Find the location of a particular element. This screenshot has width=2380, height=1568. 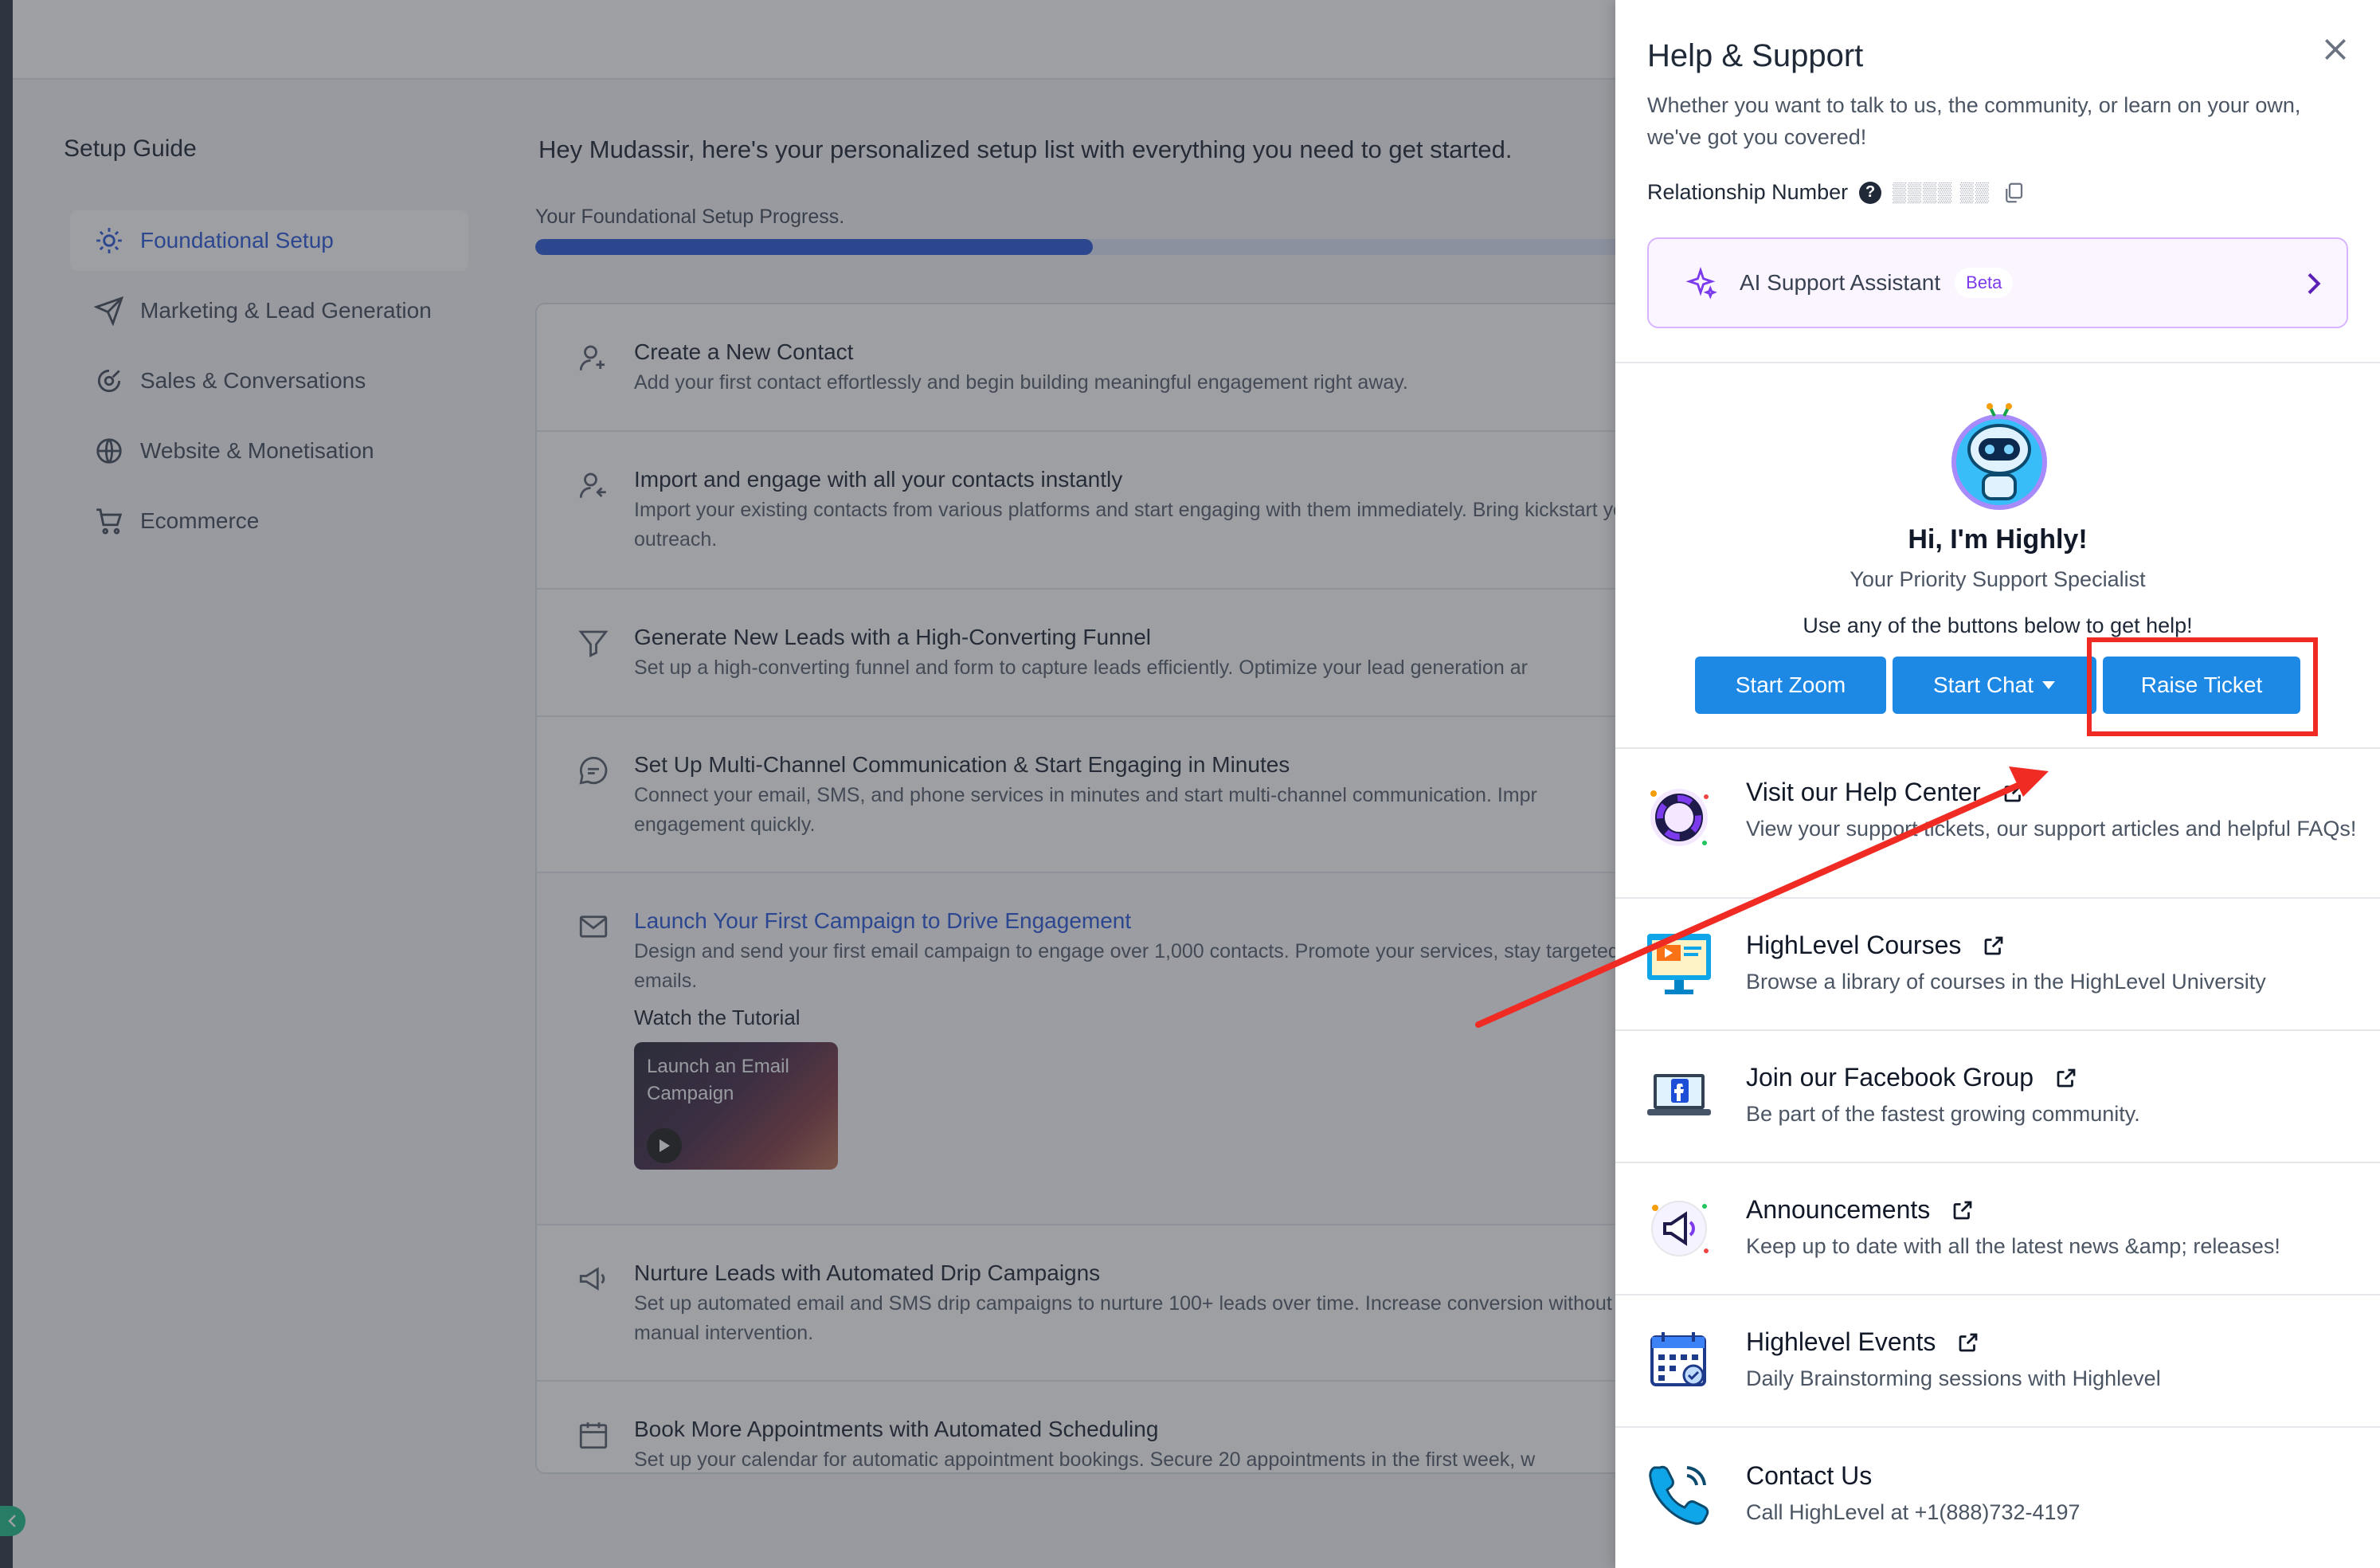

start-zoom-button: Start Zoom is located at coordinates (1791, 685).